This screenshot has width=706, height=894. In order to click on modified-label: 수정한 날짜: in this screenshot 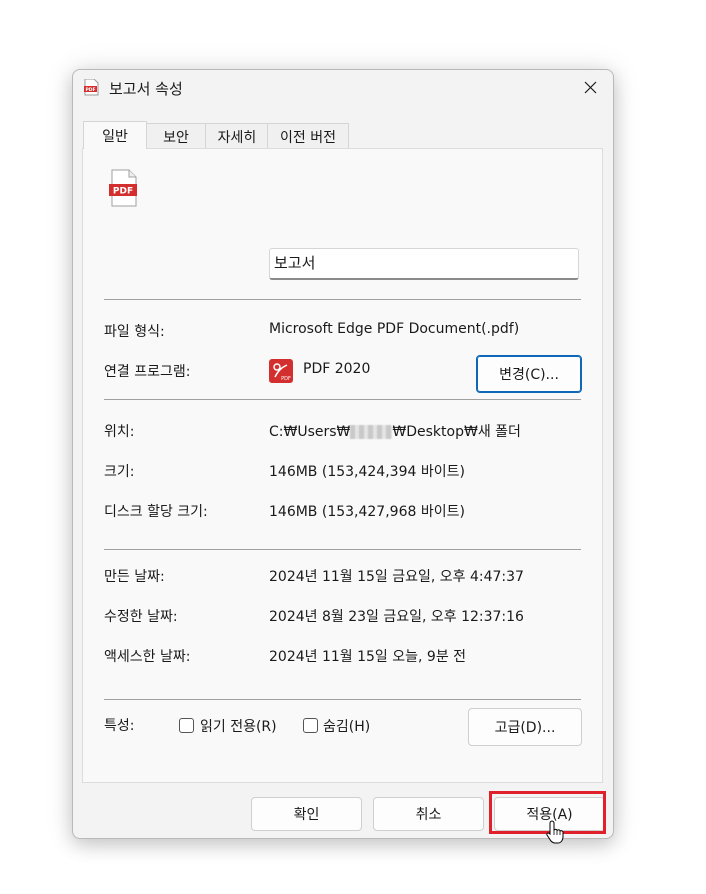, I will do `click(141, 617)`.